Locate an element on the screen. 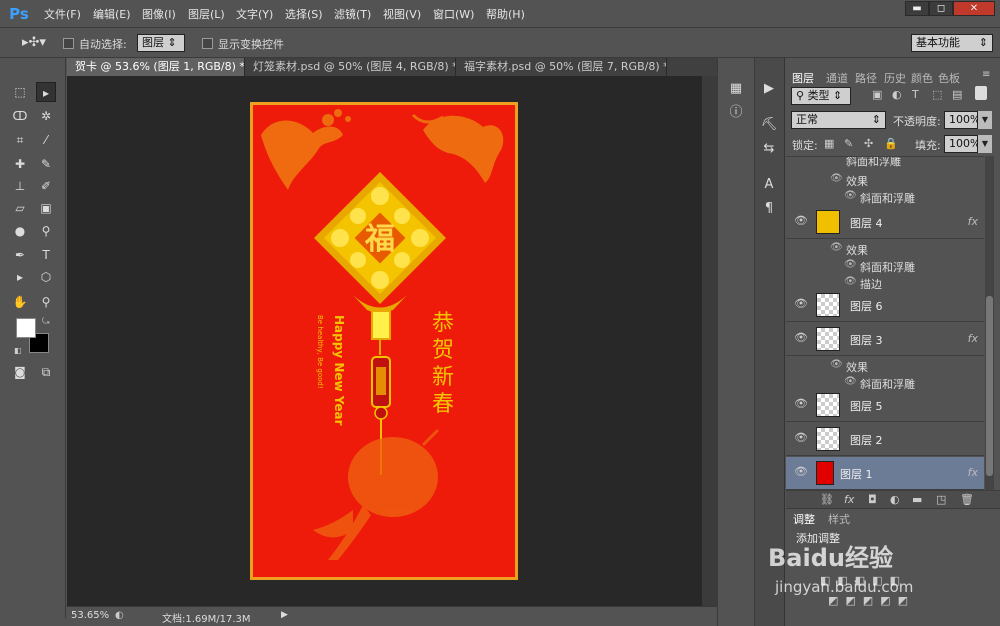 The height and width of the screenshot is (626, 1000). blur-tool-icon: ● is located at coordinates (20, 231).